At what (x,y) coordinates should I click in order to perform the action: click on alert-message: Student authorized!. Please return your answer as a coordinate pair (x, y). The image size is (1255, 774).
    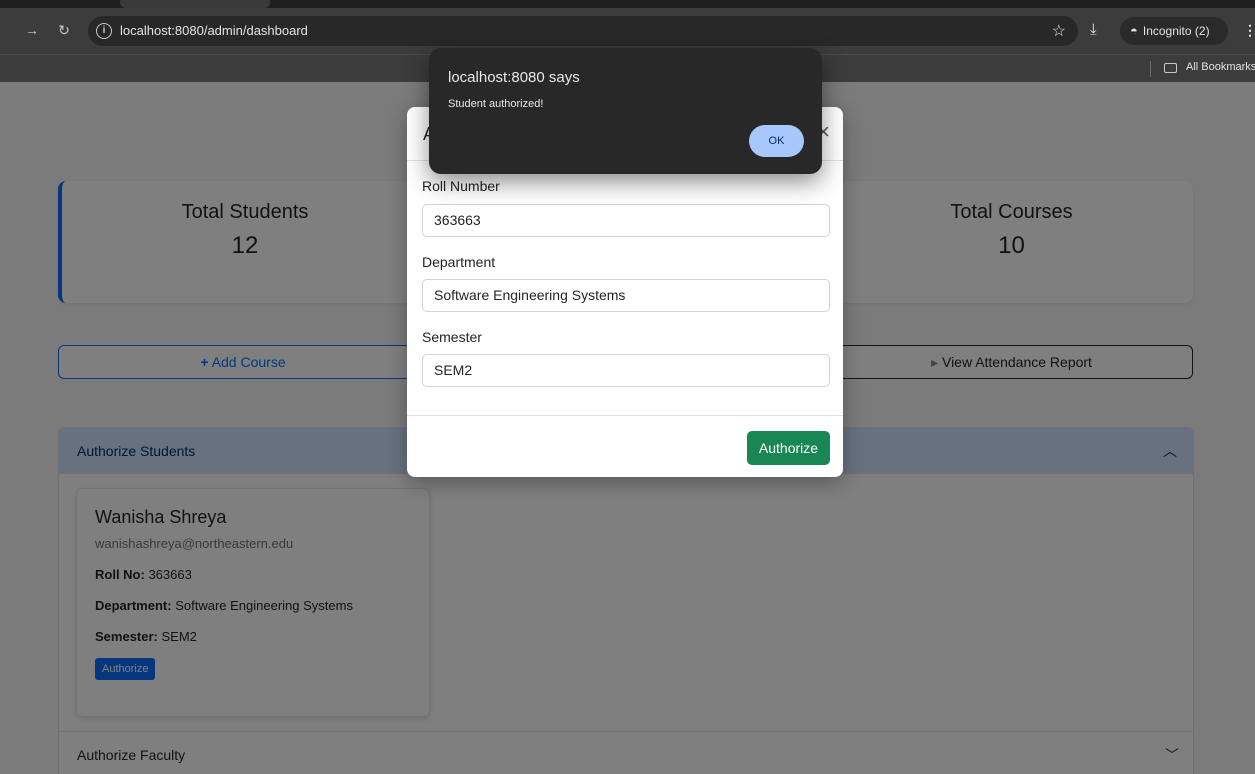
    Looking at the image, I should click on (496, 104).